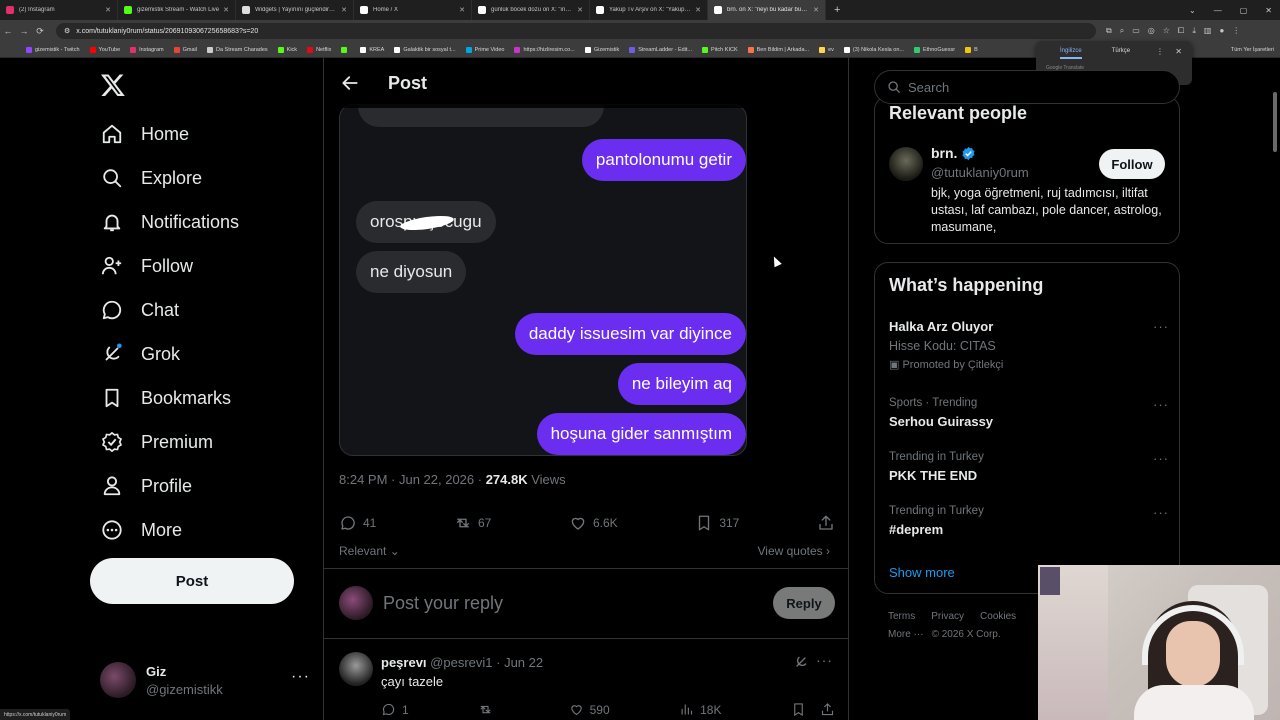  What do you see at coordinates (1029, 413) in the screenshot?
I see `trend-item: Sports · Trending Serhou Guirassy ···` at bounding box center [1029, 413].